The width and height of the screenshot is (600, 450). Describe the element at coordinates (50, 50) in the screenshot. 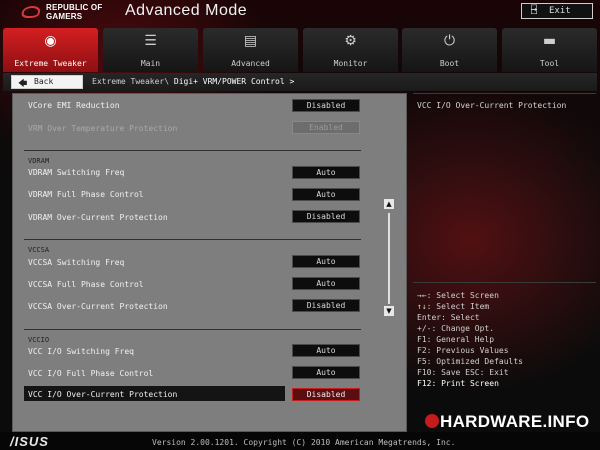

I see `tab-extreme-tweaker: ◉ Extreme Tweaker` at that location.